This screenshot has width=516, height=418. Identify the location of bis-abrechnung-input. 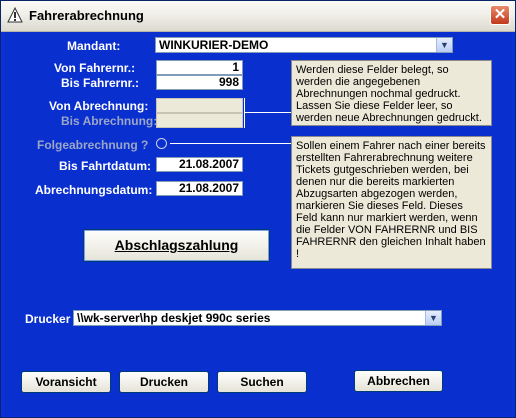
(199, 120).